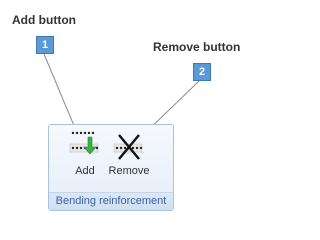 Image resolution: width=320 pixels, height=240 pixels. What do you see at coordinates (202, 72) in the screenshot?
I see `callout-badge-2: 2` at bounding box center [202, 72].